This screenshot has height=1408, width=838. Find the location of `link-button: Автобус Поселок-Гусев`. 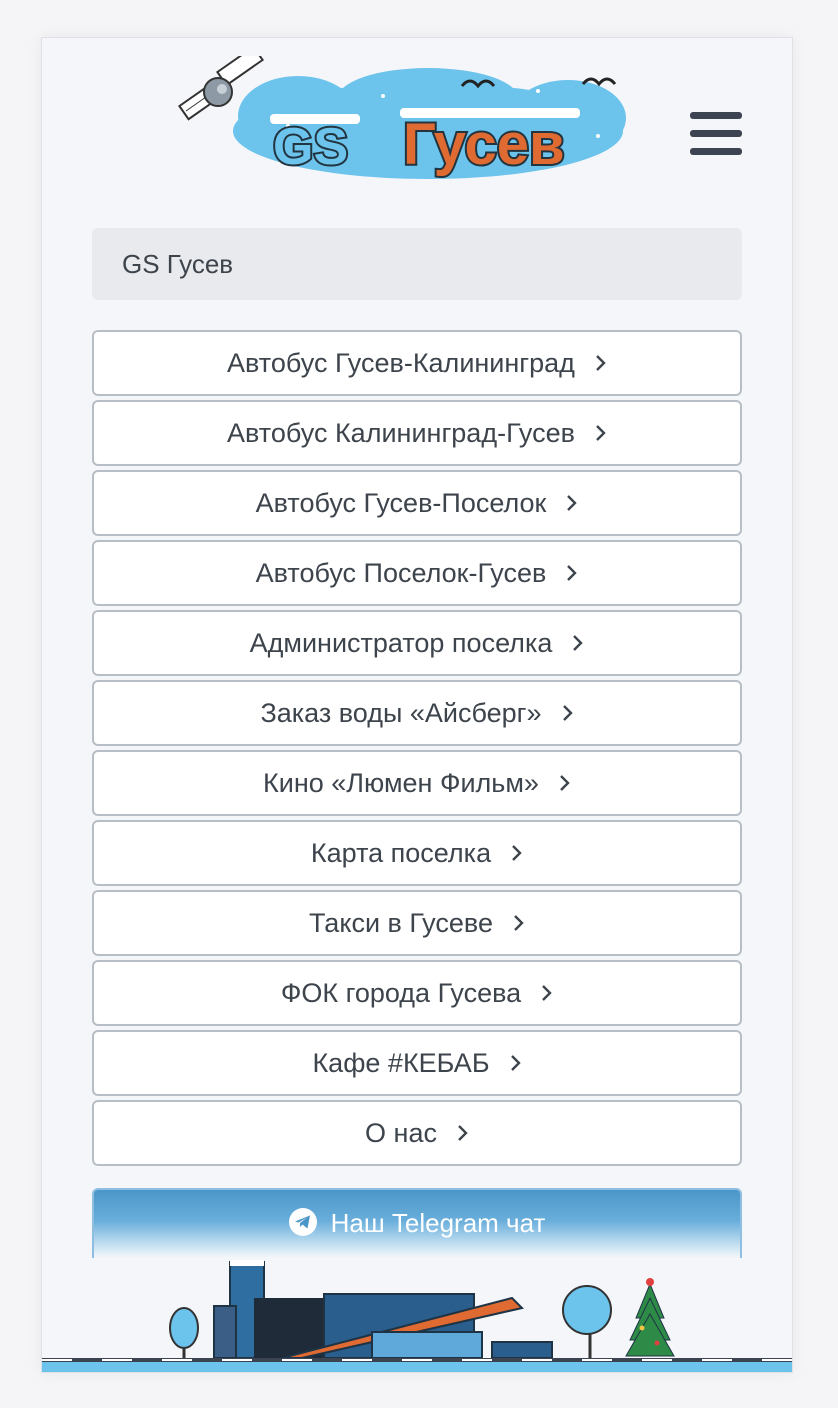

link-button: Автобус Поселок-Гусев is located at coordinates (417, 573).